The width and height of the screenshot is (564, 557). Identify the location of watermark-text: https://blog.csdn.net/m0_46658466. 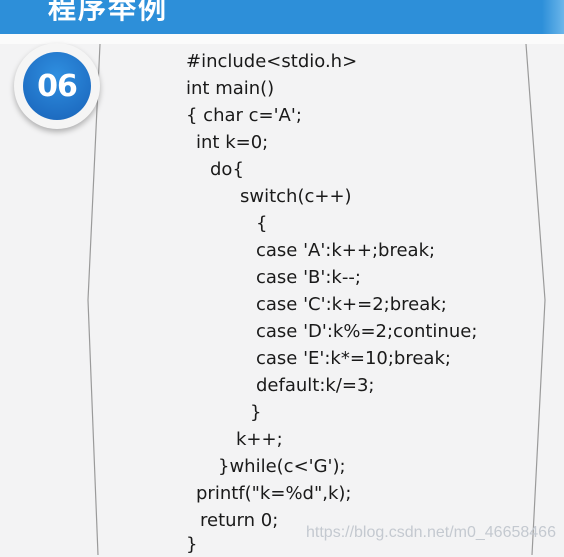
(431, 532).